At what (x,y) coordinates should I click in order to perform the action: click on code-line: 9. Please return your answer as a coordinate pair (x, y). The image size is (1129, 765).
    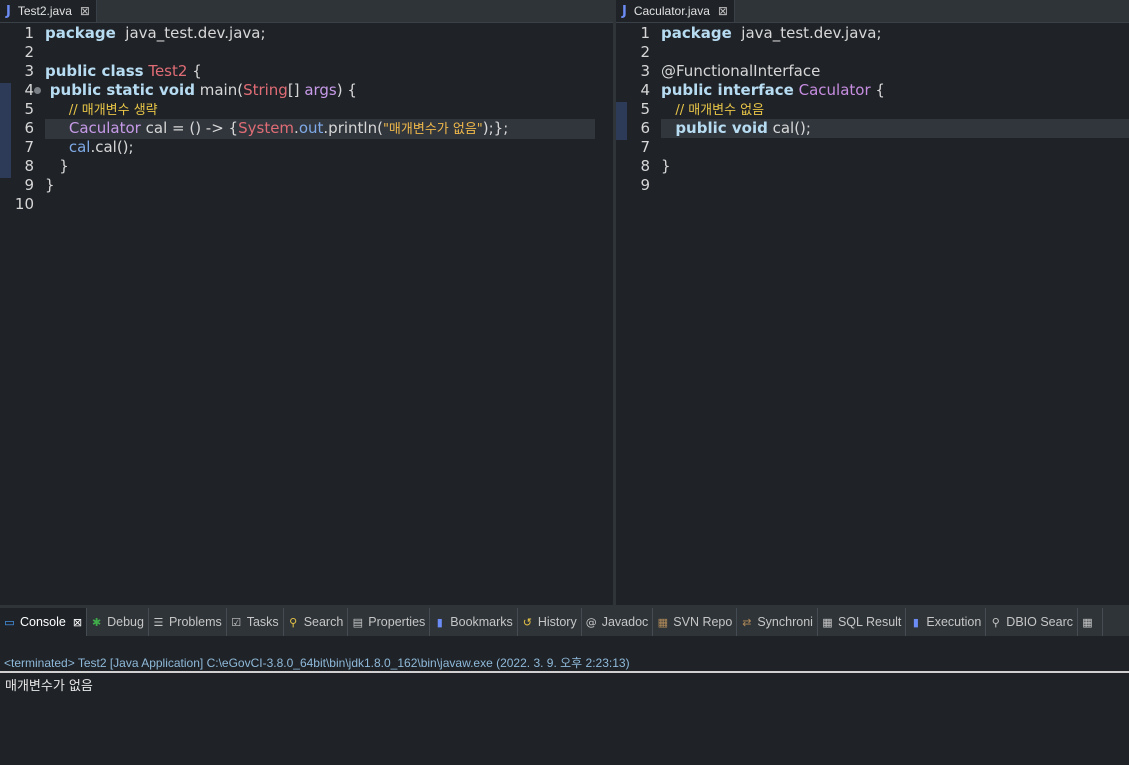
    Looking at the image, I should click on (872, 185).